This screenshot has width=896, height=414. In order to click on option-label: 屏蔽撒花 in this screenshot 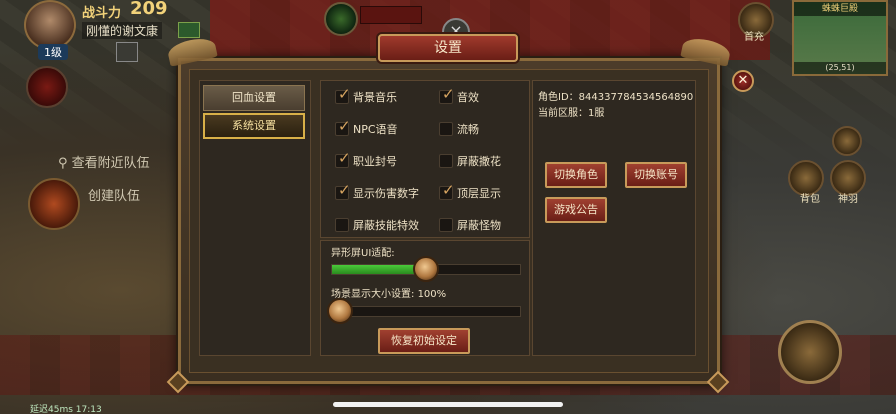, I will do `click(479, 161)`.